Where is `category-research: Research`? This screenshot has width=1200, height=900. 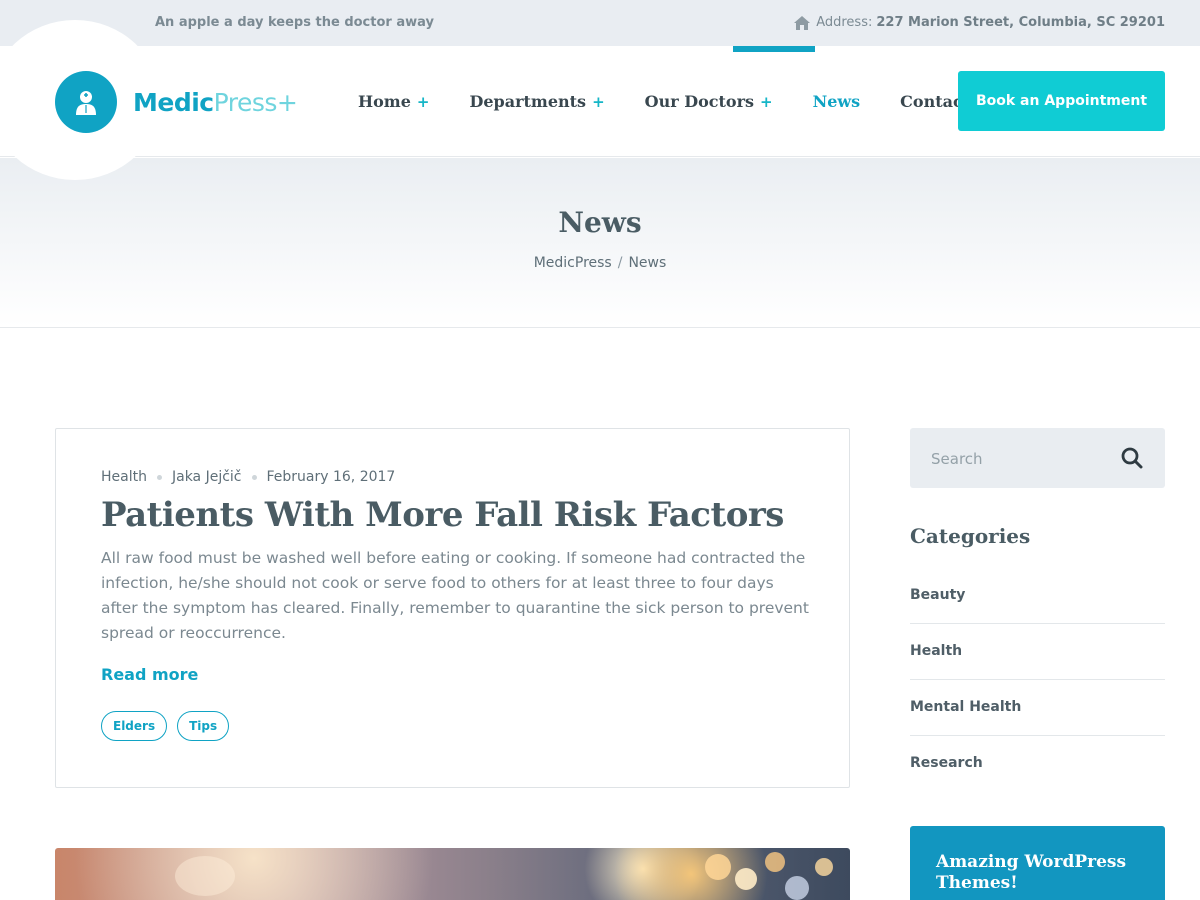
category-research: Research is located at coordinates (1037, 764).